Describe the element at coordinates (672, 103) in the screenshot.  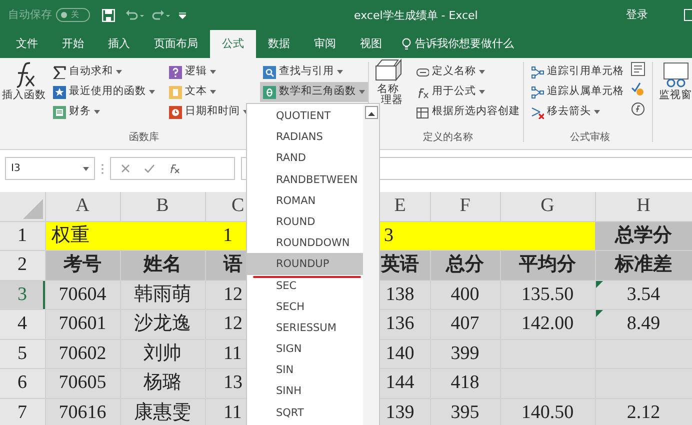
I see `watch-window-button: 监视窗` at that location.